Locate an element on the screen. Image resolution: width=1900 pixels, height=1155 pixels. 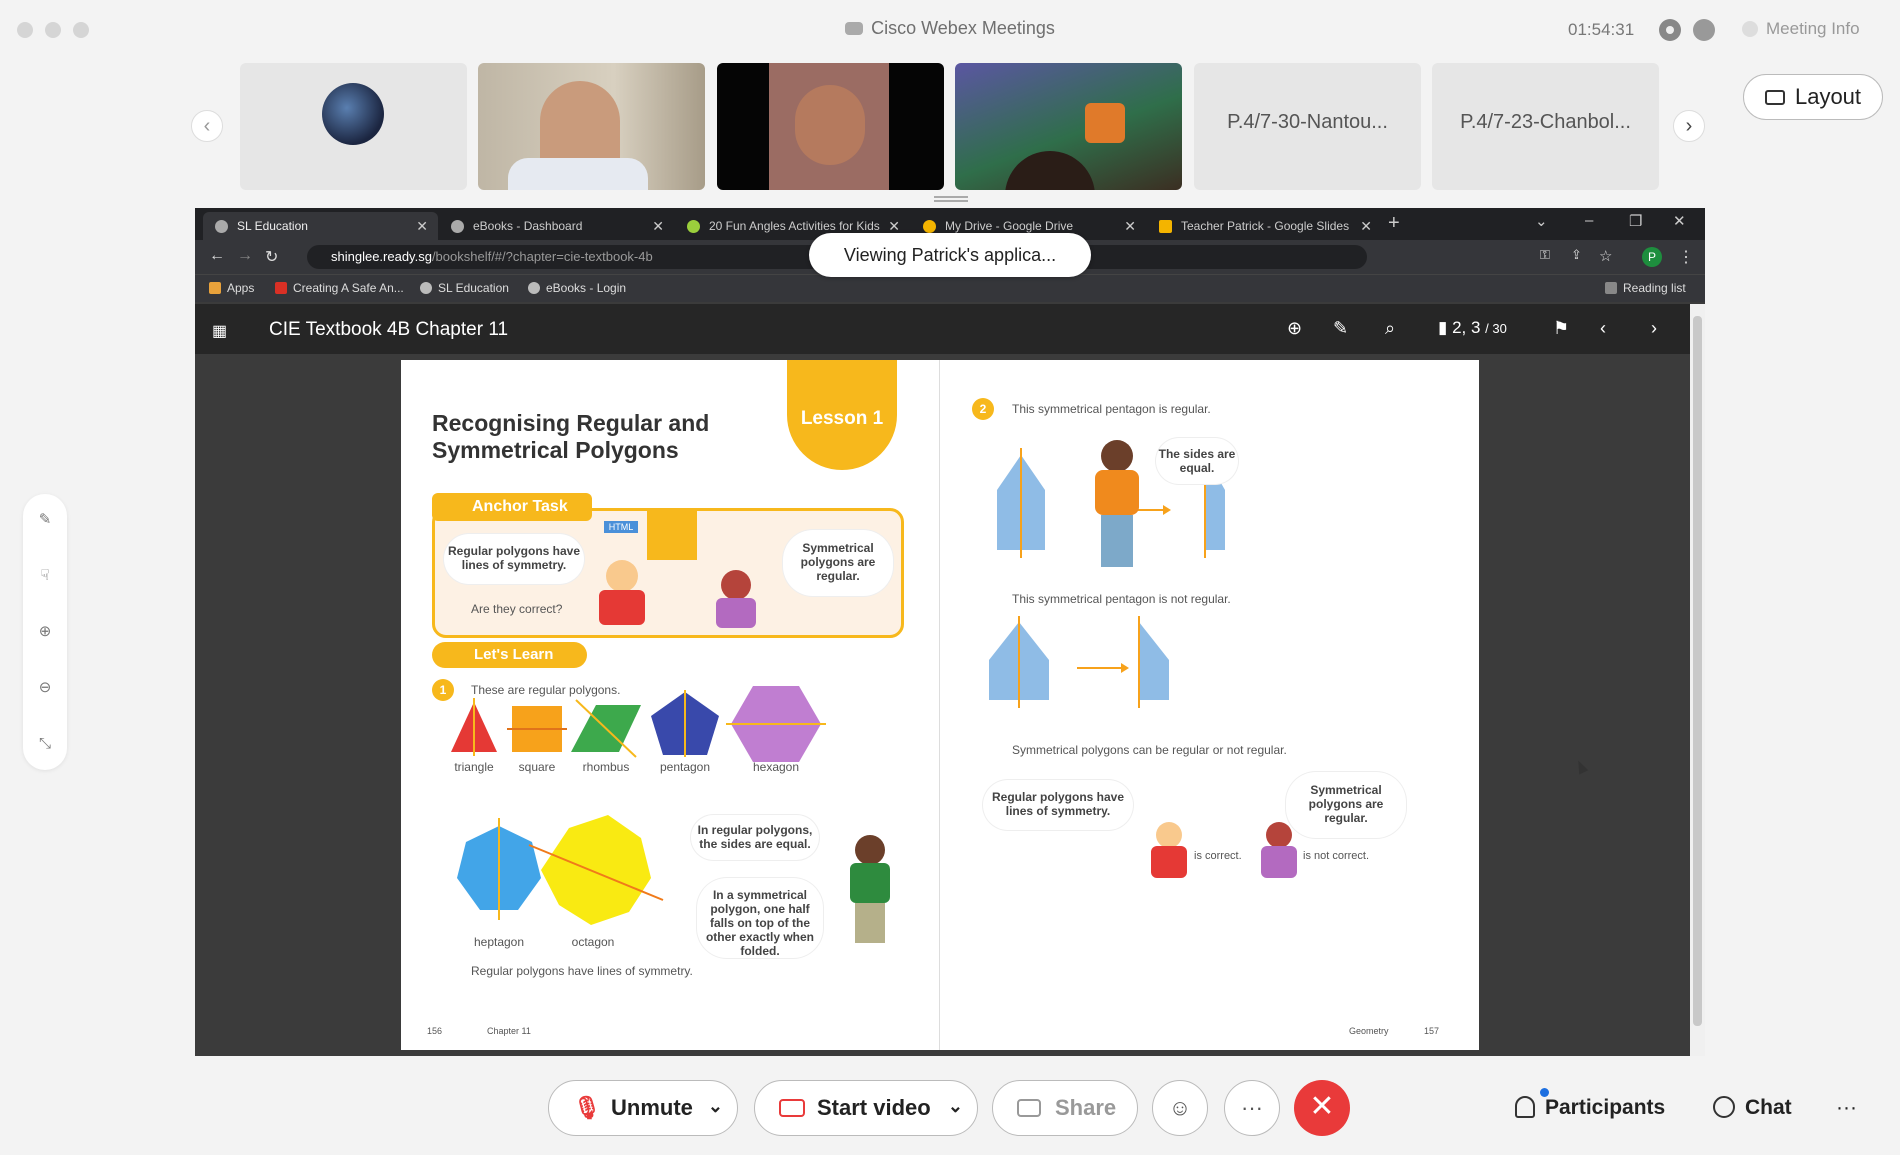
layout-icon is located at coordinates (1774, 97).